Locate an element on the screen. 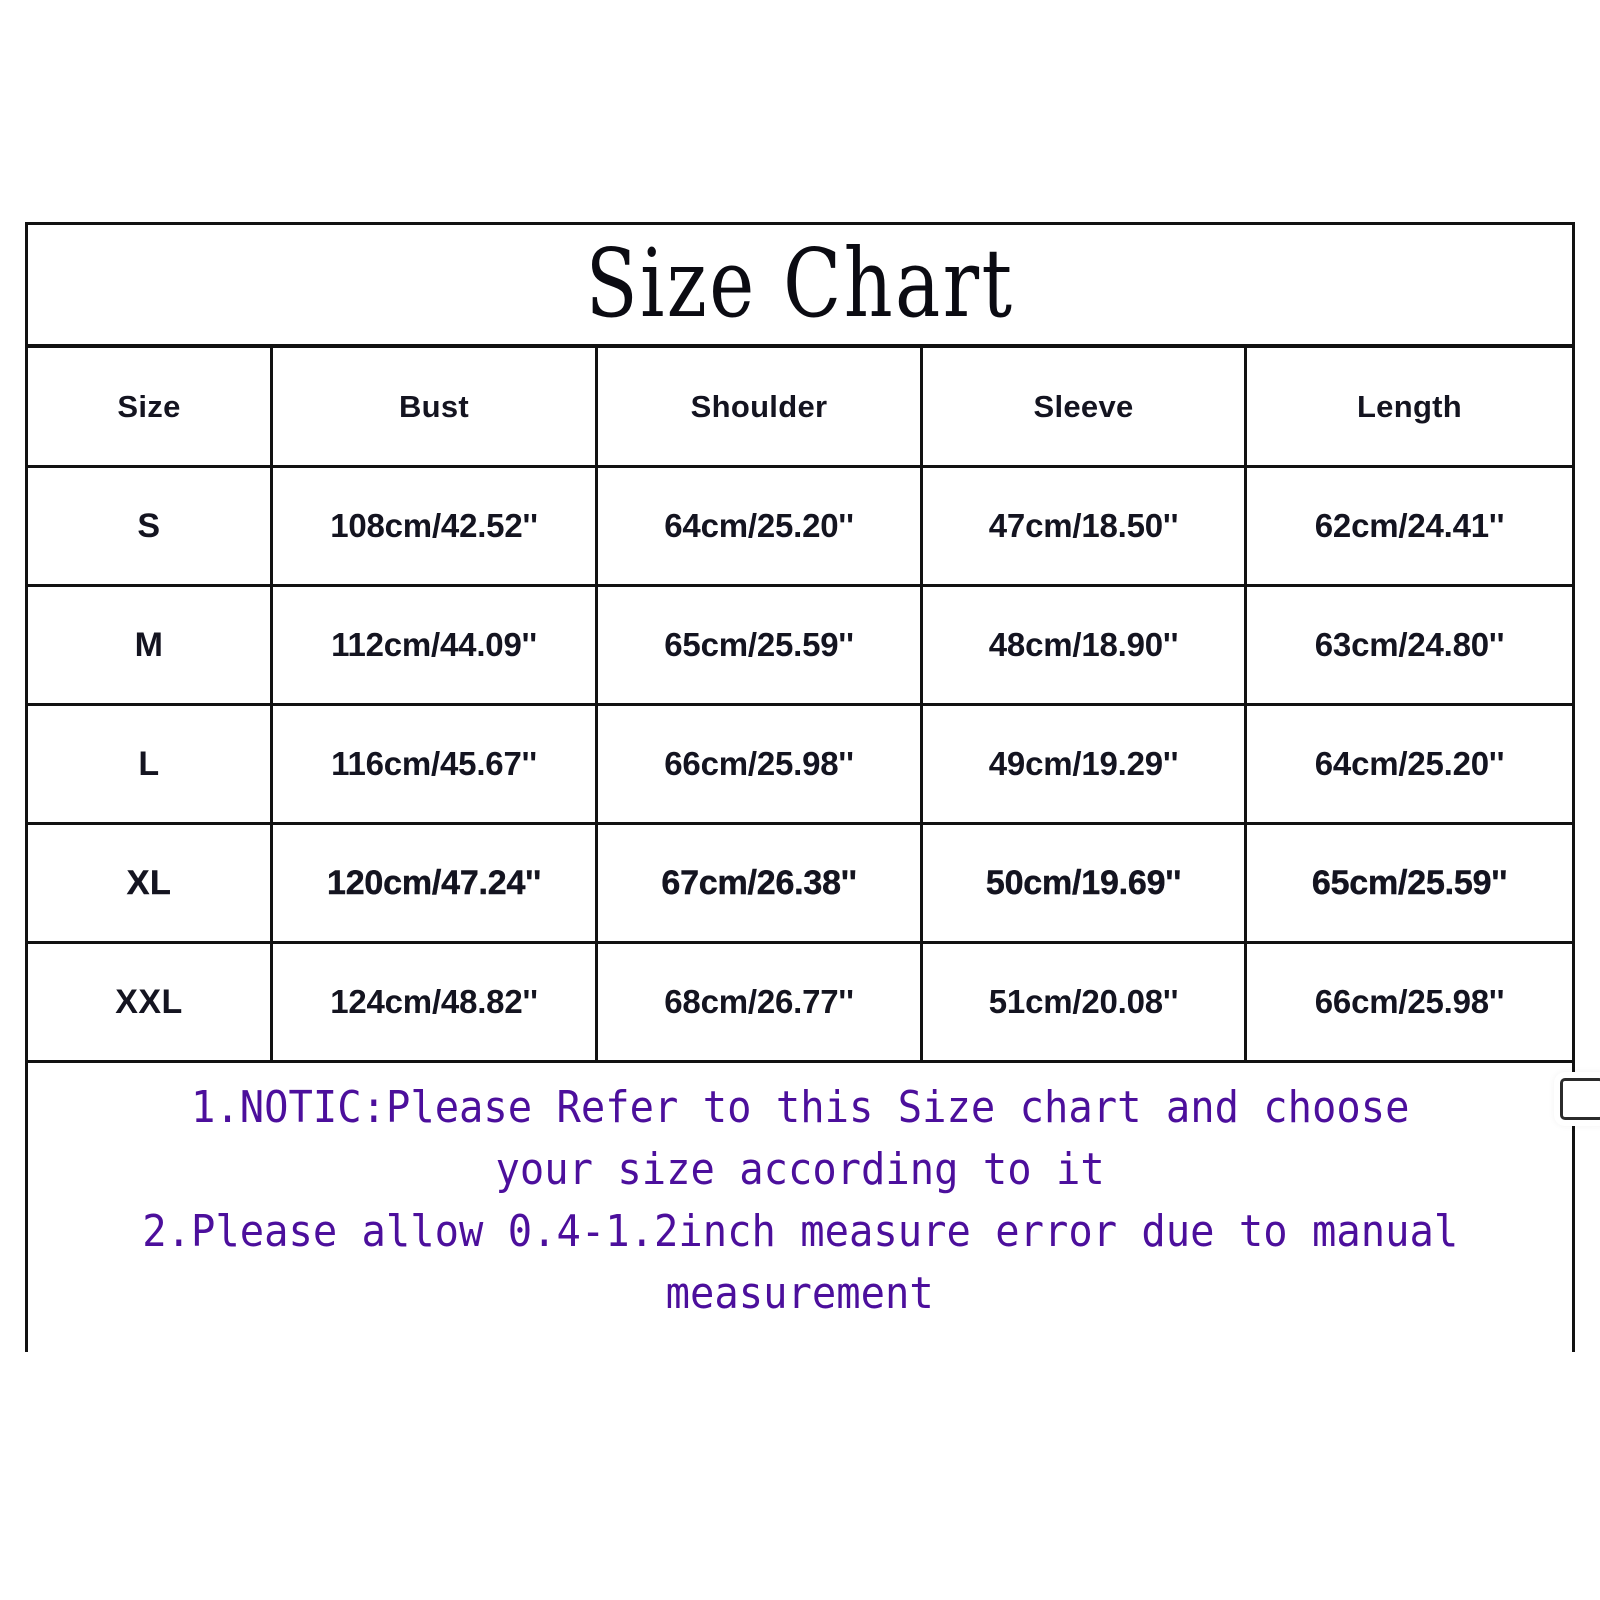  cell-length: 65cm/25.59'' is located at coordinates (1409, 882).